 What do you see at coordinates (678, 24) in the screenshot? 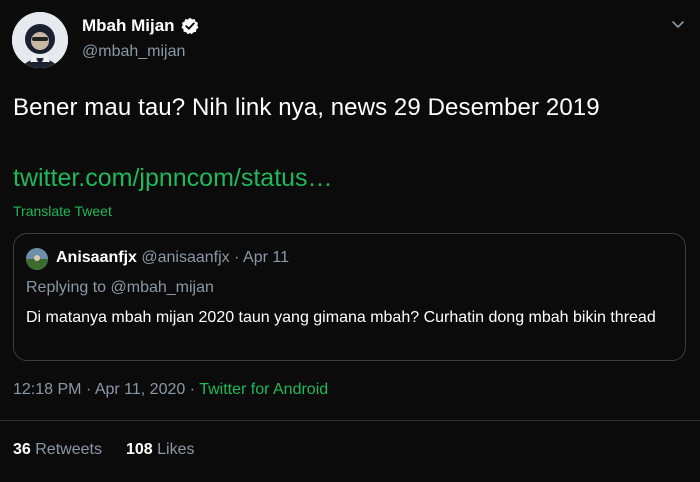
I see `chevron-down-icon` at bounding box center [678, 24].